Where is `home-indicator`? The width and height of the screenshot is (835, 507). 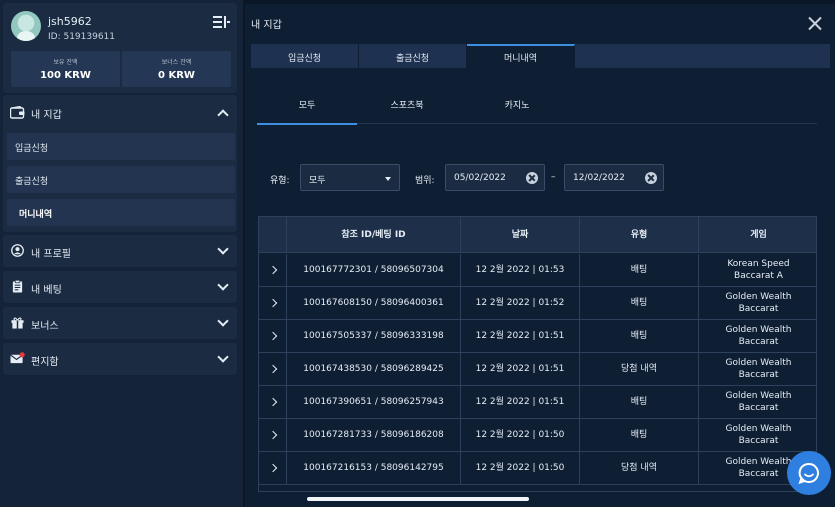 home-indicator is located at coordinates (418, 499).